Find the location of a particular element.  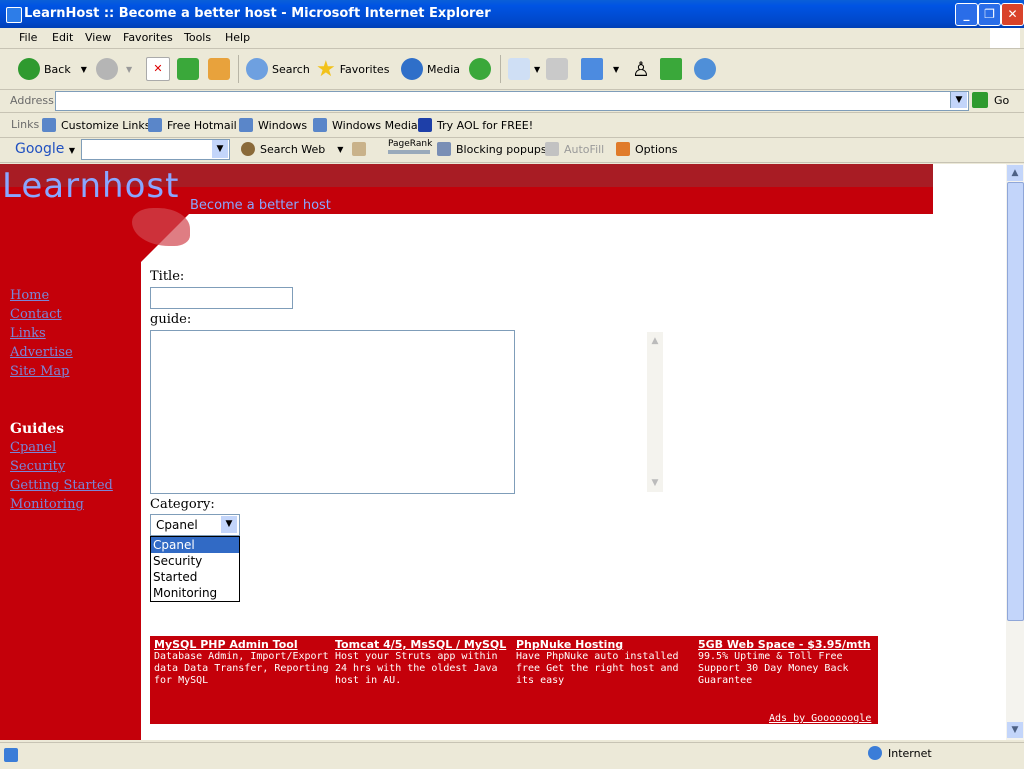

media-button: Media is located at coordinates (430, 69).